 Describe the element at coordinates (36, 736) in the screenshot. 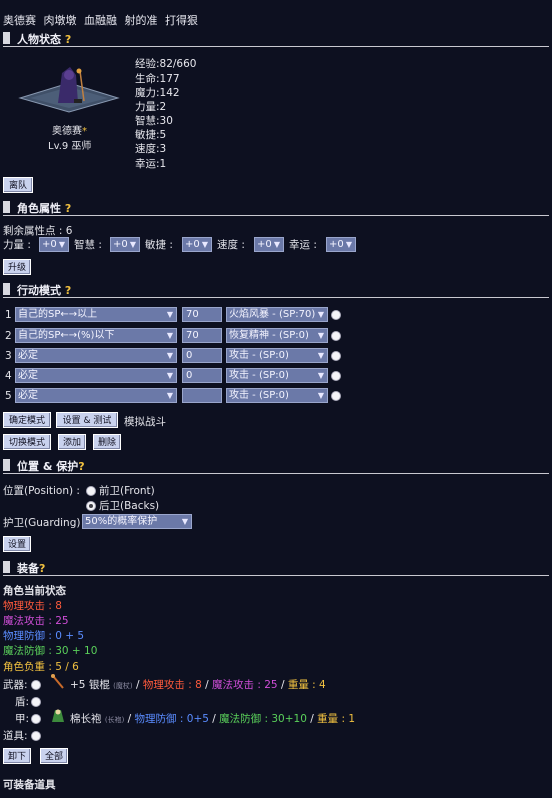

I see `item-slot-radio` at that location.